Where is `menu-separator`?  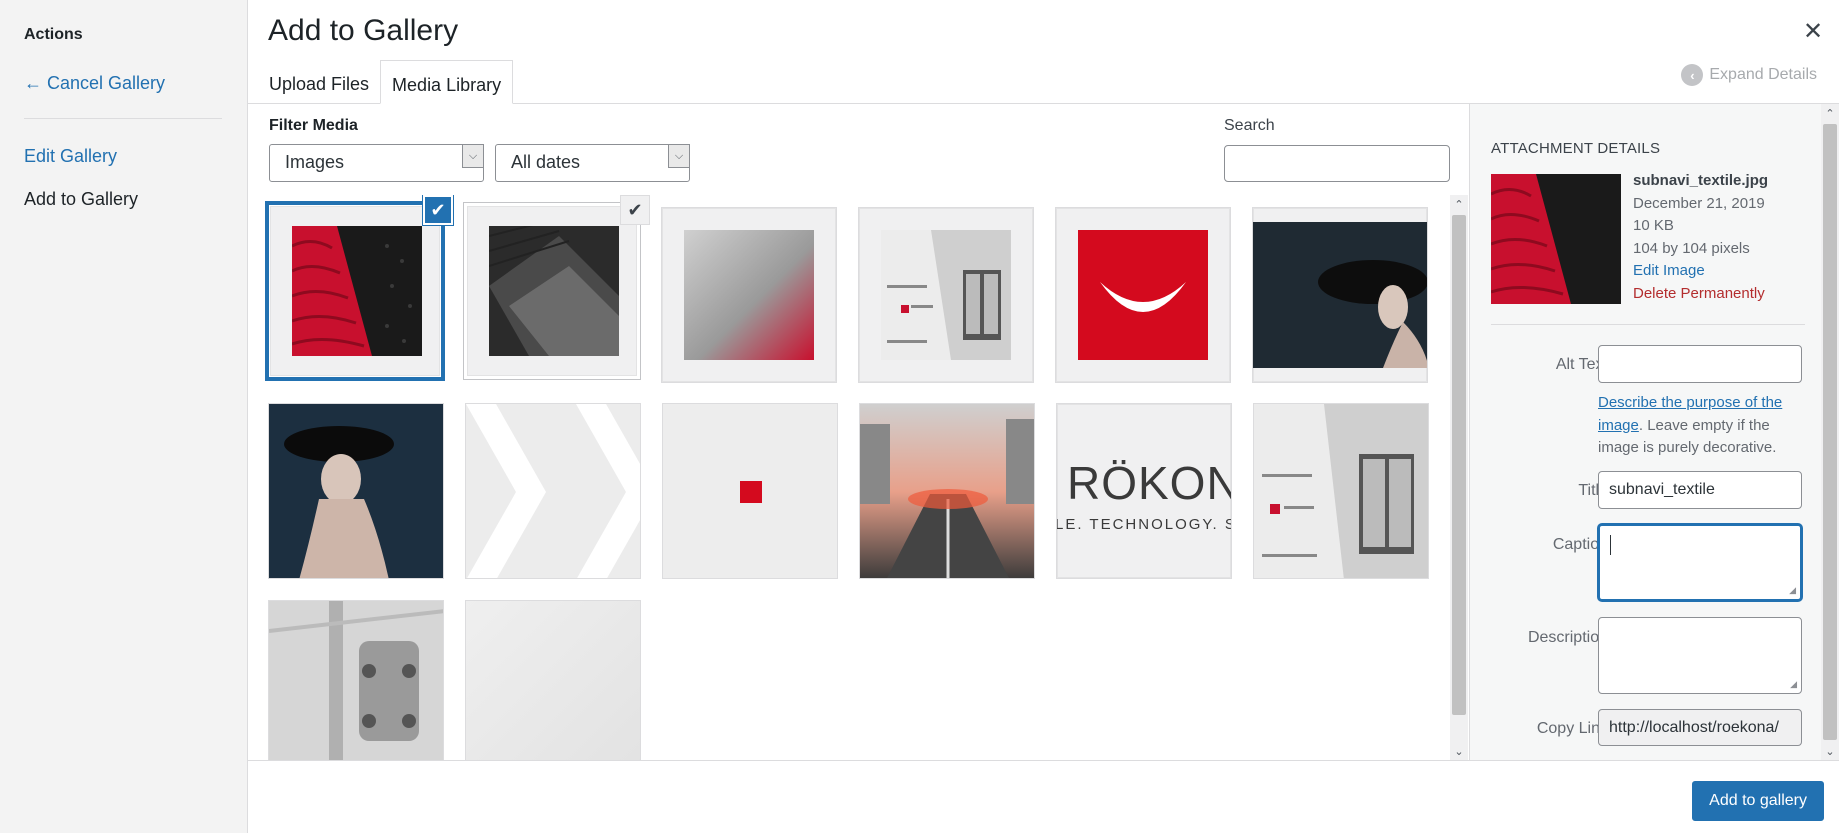
menu-separator is located at coordinates (123, 118).